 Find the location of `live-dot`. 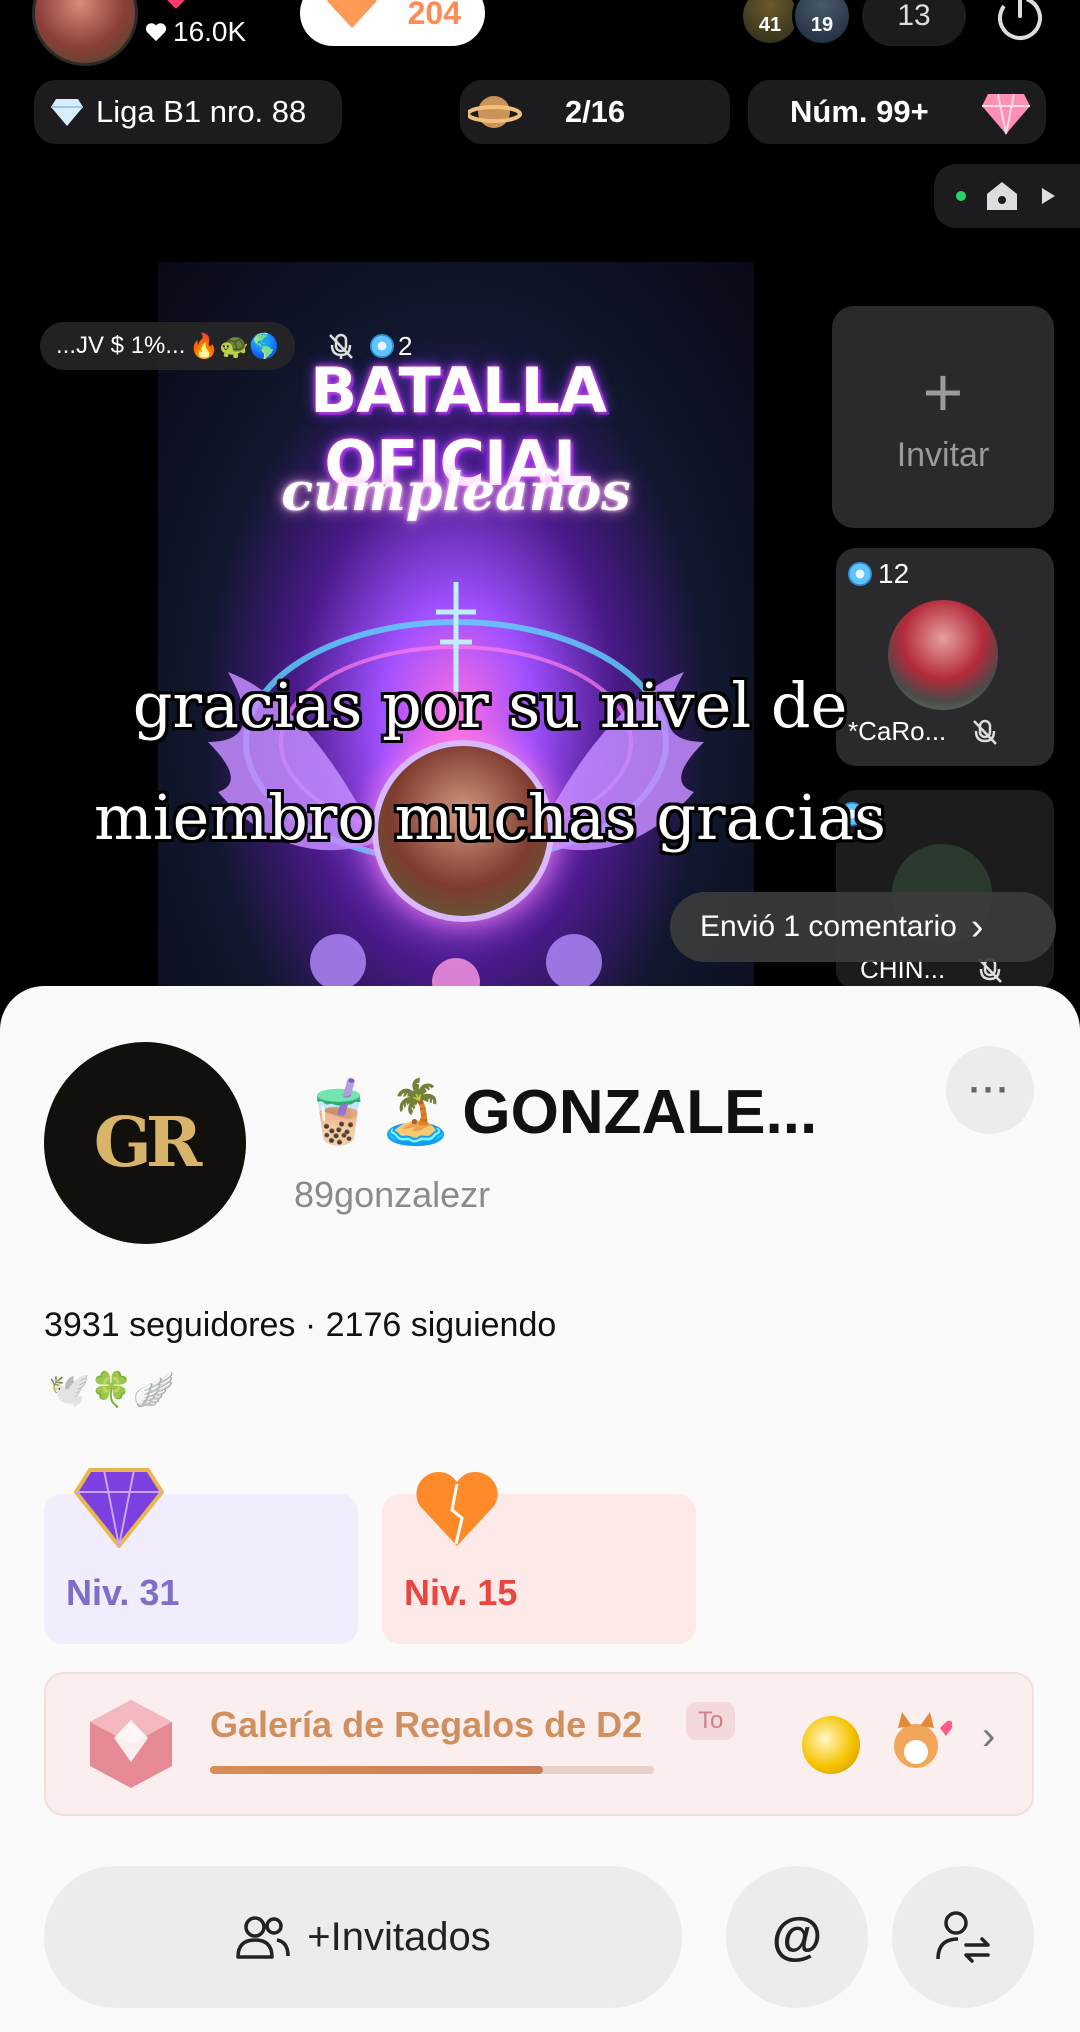

live-dot is located at coordinates (961, 196).